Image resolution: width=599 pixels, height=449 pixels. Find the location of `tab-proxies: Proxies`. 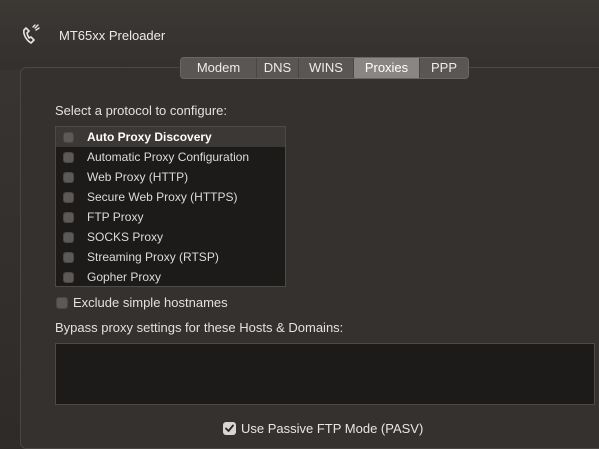

tab-proxies: Proxies is located at coordinates (387, 68).